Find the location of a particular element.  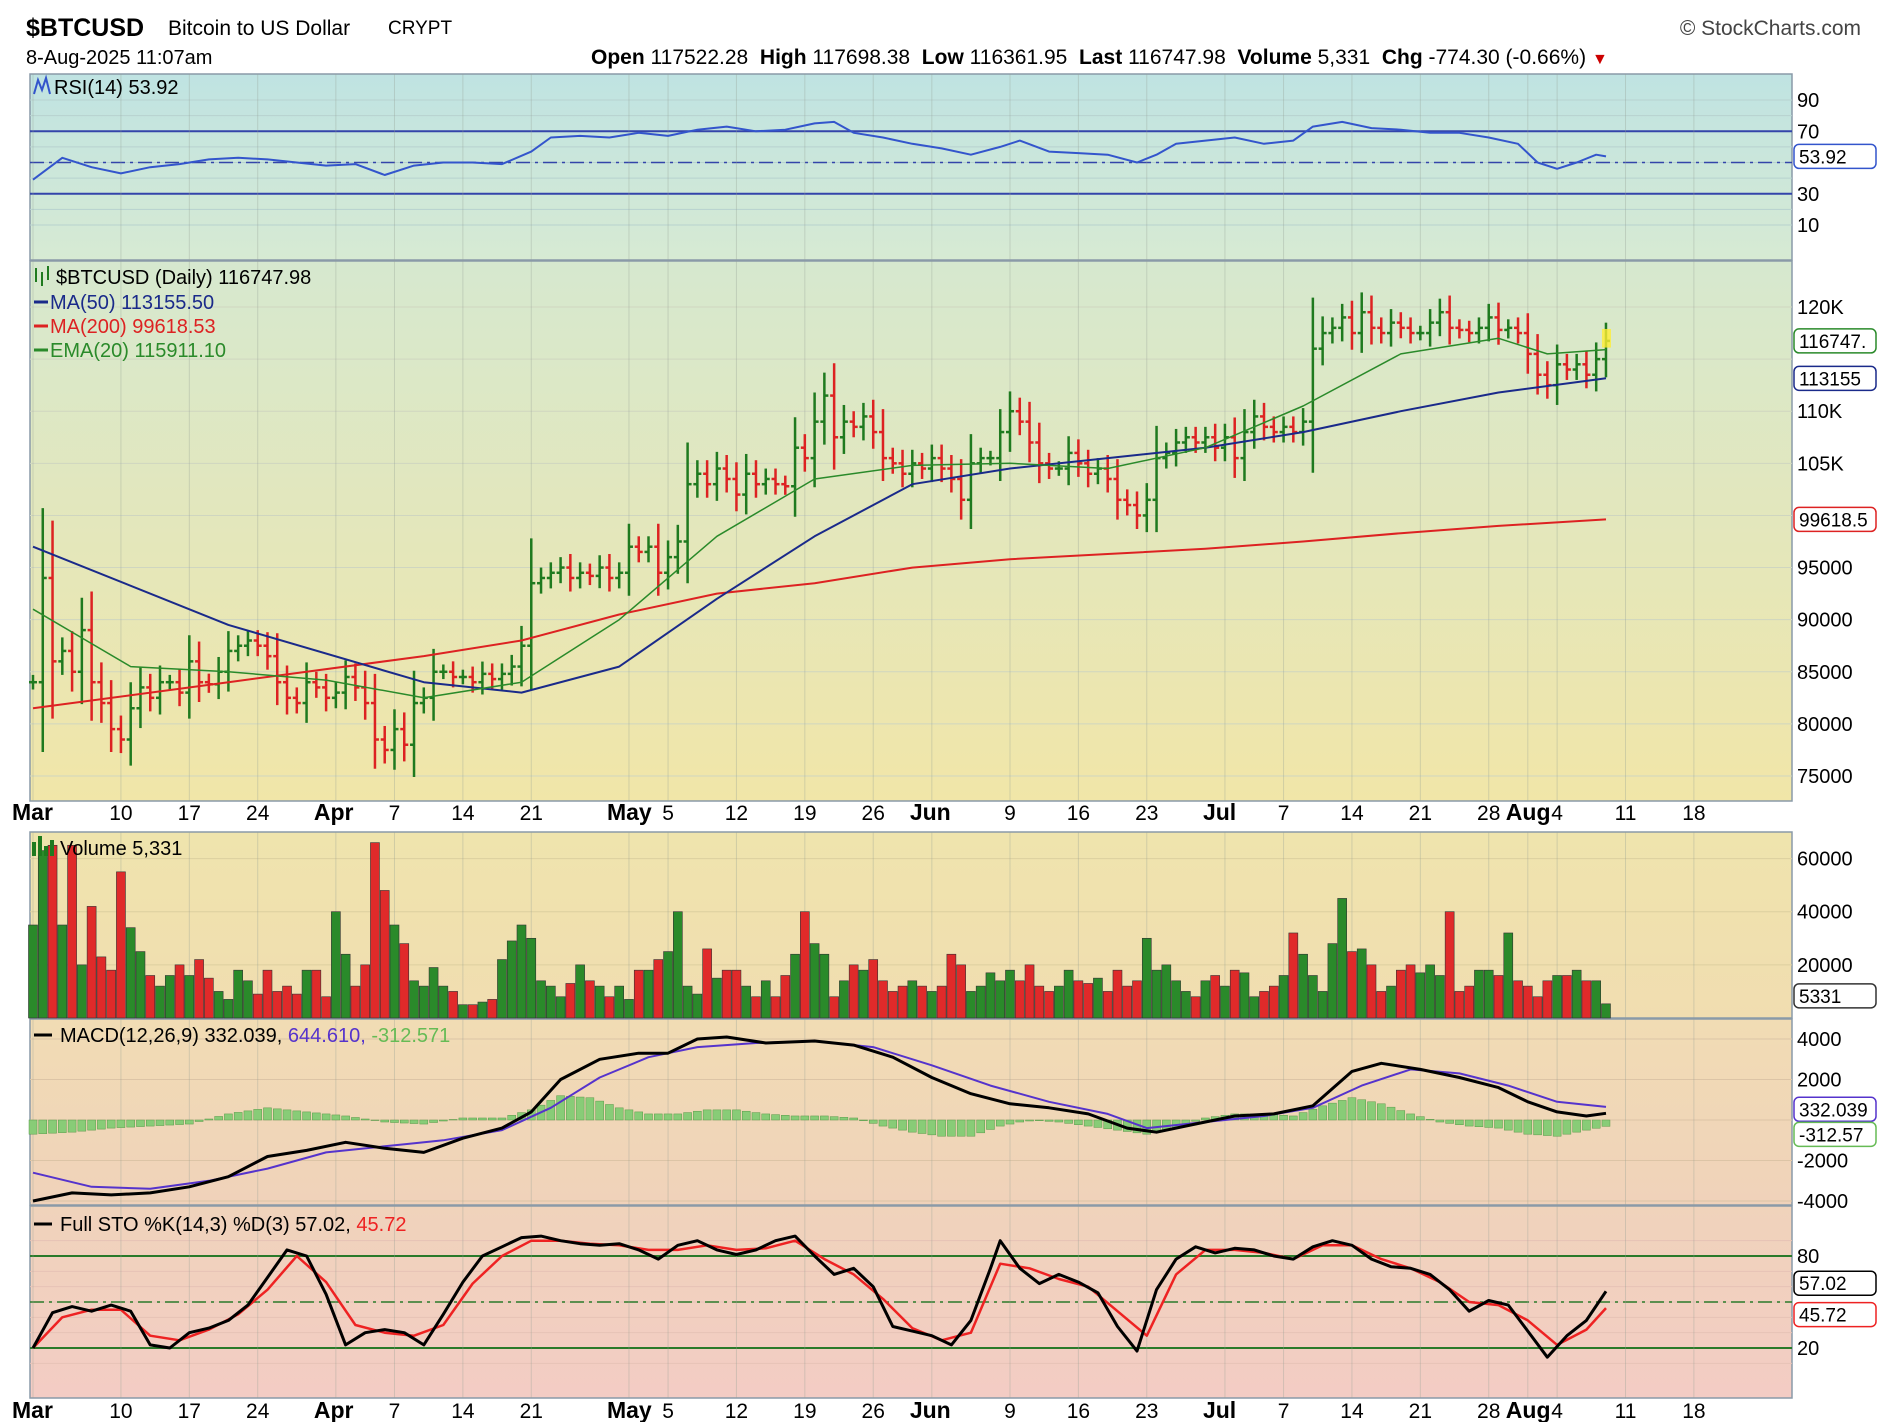

x-axis-label: 4 is located at coordinates (1557, 1411).